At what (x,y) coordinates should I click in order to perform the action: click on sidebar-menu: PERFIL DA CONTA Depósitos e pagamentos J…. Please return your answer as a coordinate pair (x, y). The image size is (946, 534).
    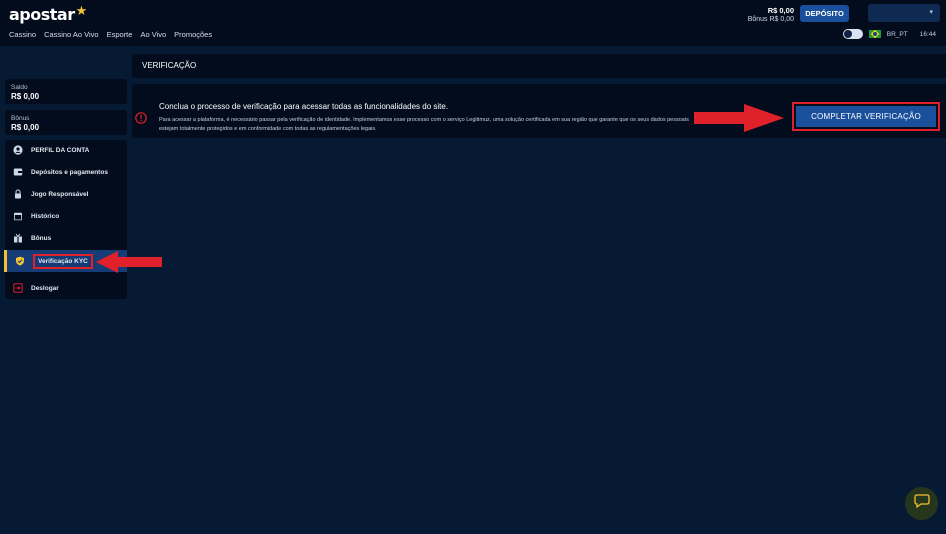
    Looking at the image, I should click on (65, 219).